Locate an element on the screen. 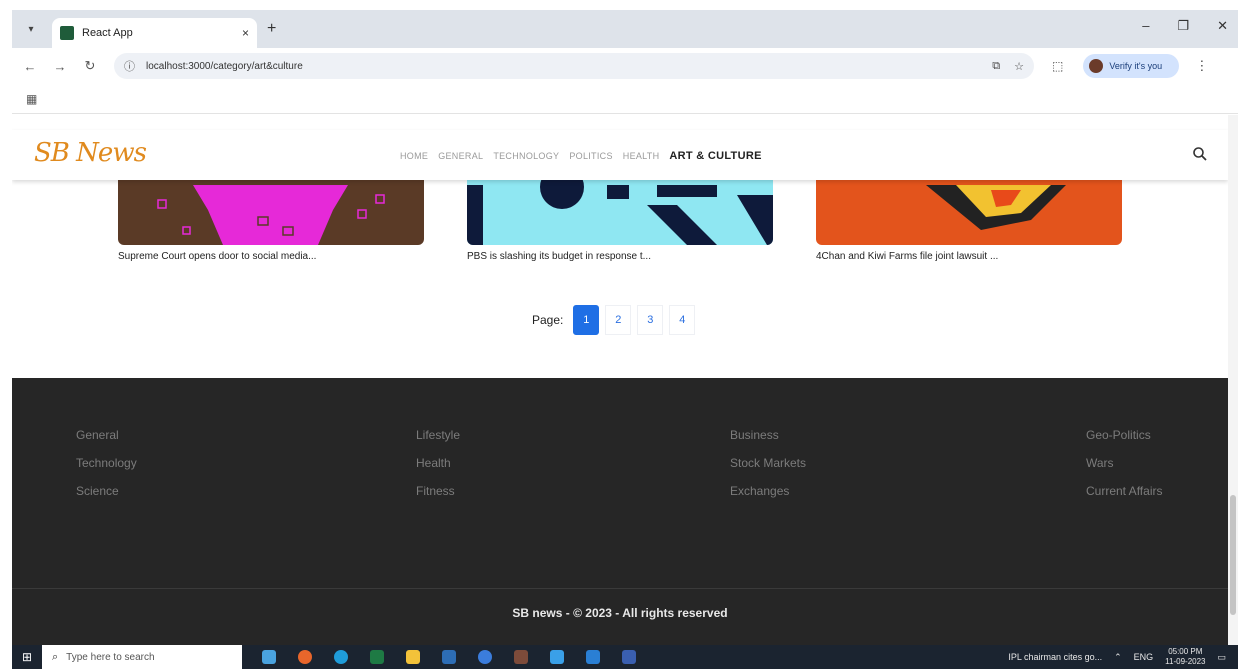  install-app-icon: ⧉ is located at coordinates (996, 66).